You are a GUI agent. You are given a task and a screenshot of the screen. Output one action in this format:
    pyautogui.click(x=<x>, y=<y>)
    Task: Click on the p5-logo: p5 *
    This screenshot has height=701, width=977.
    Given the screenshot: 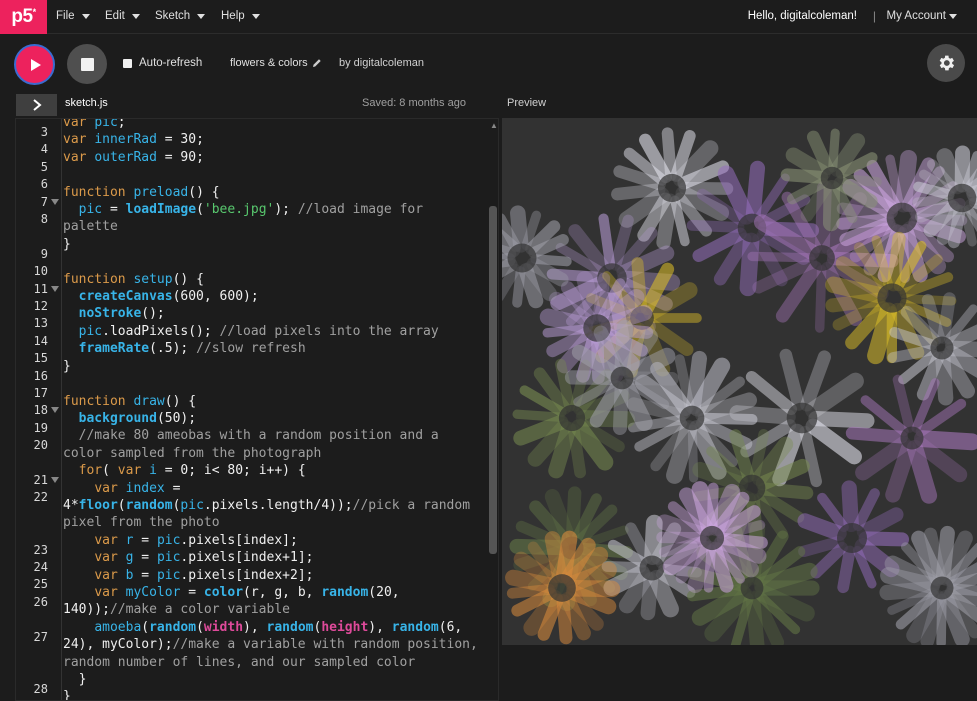 What is the action you would take?
    pyautogui.click(x=23, y=17)
    